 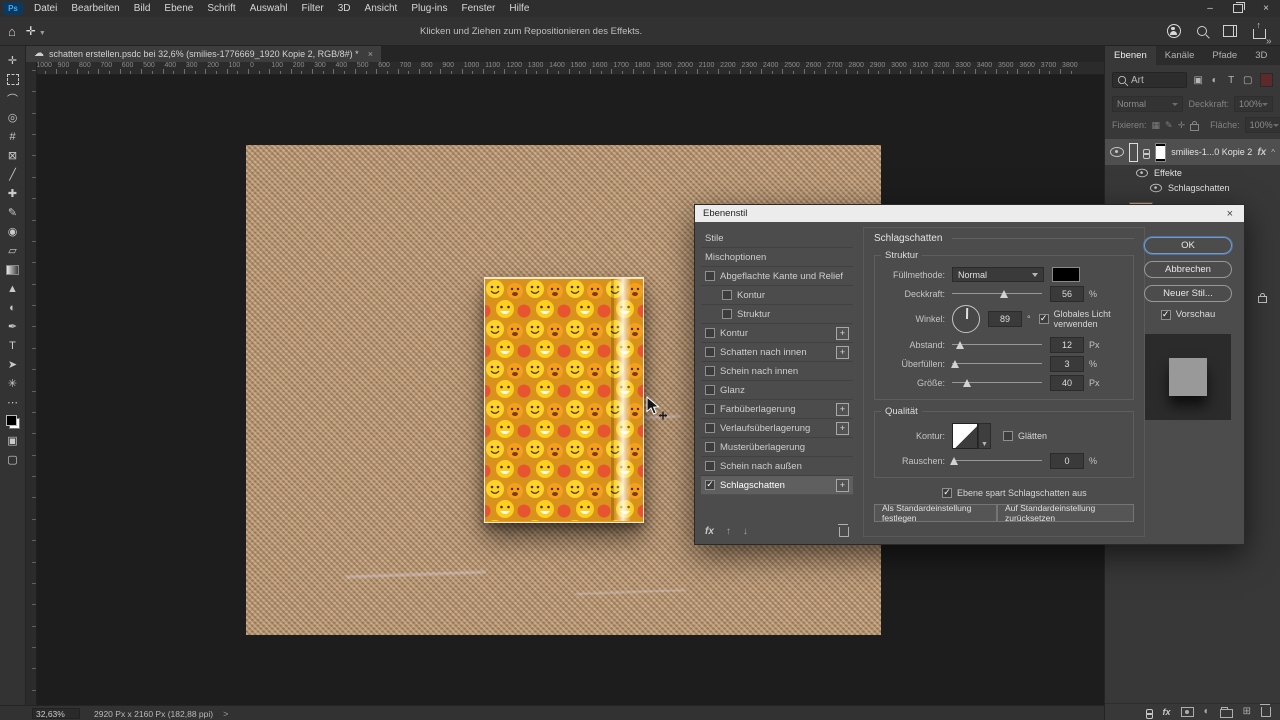 I want to click on cancel-button: Abbrechen, so click(x=1188, y=269).